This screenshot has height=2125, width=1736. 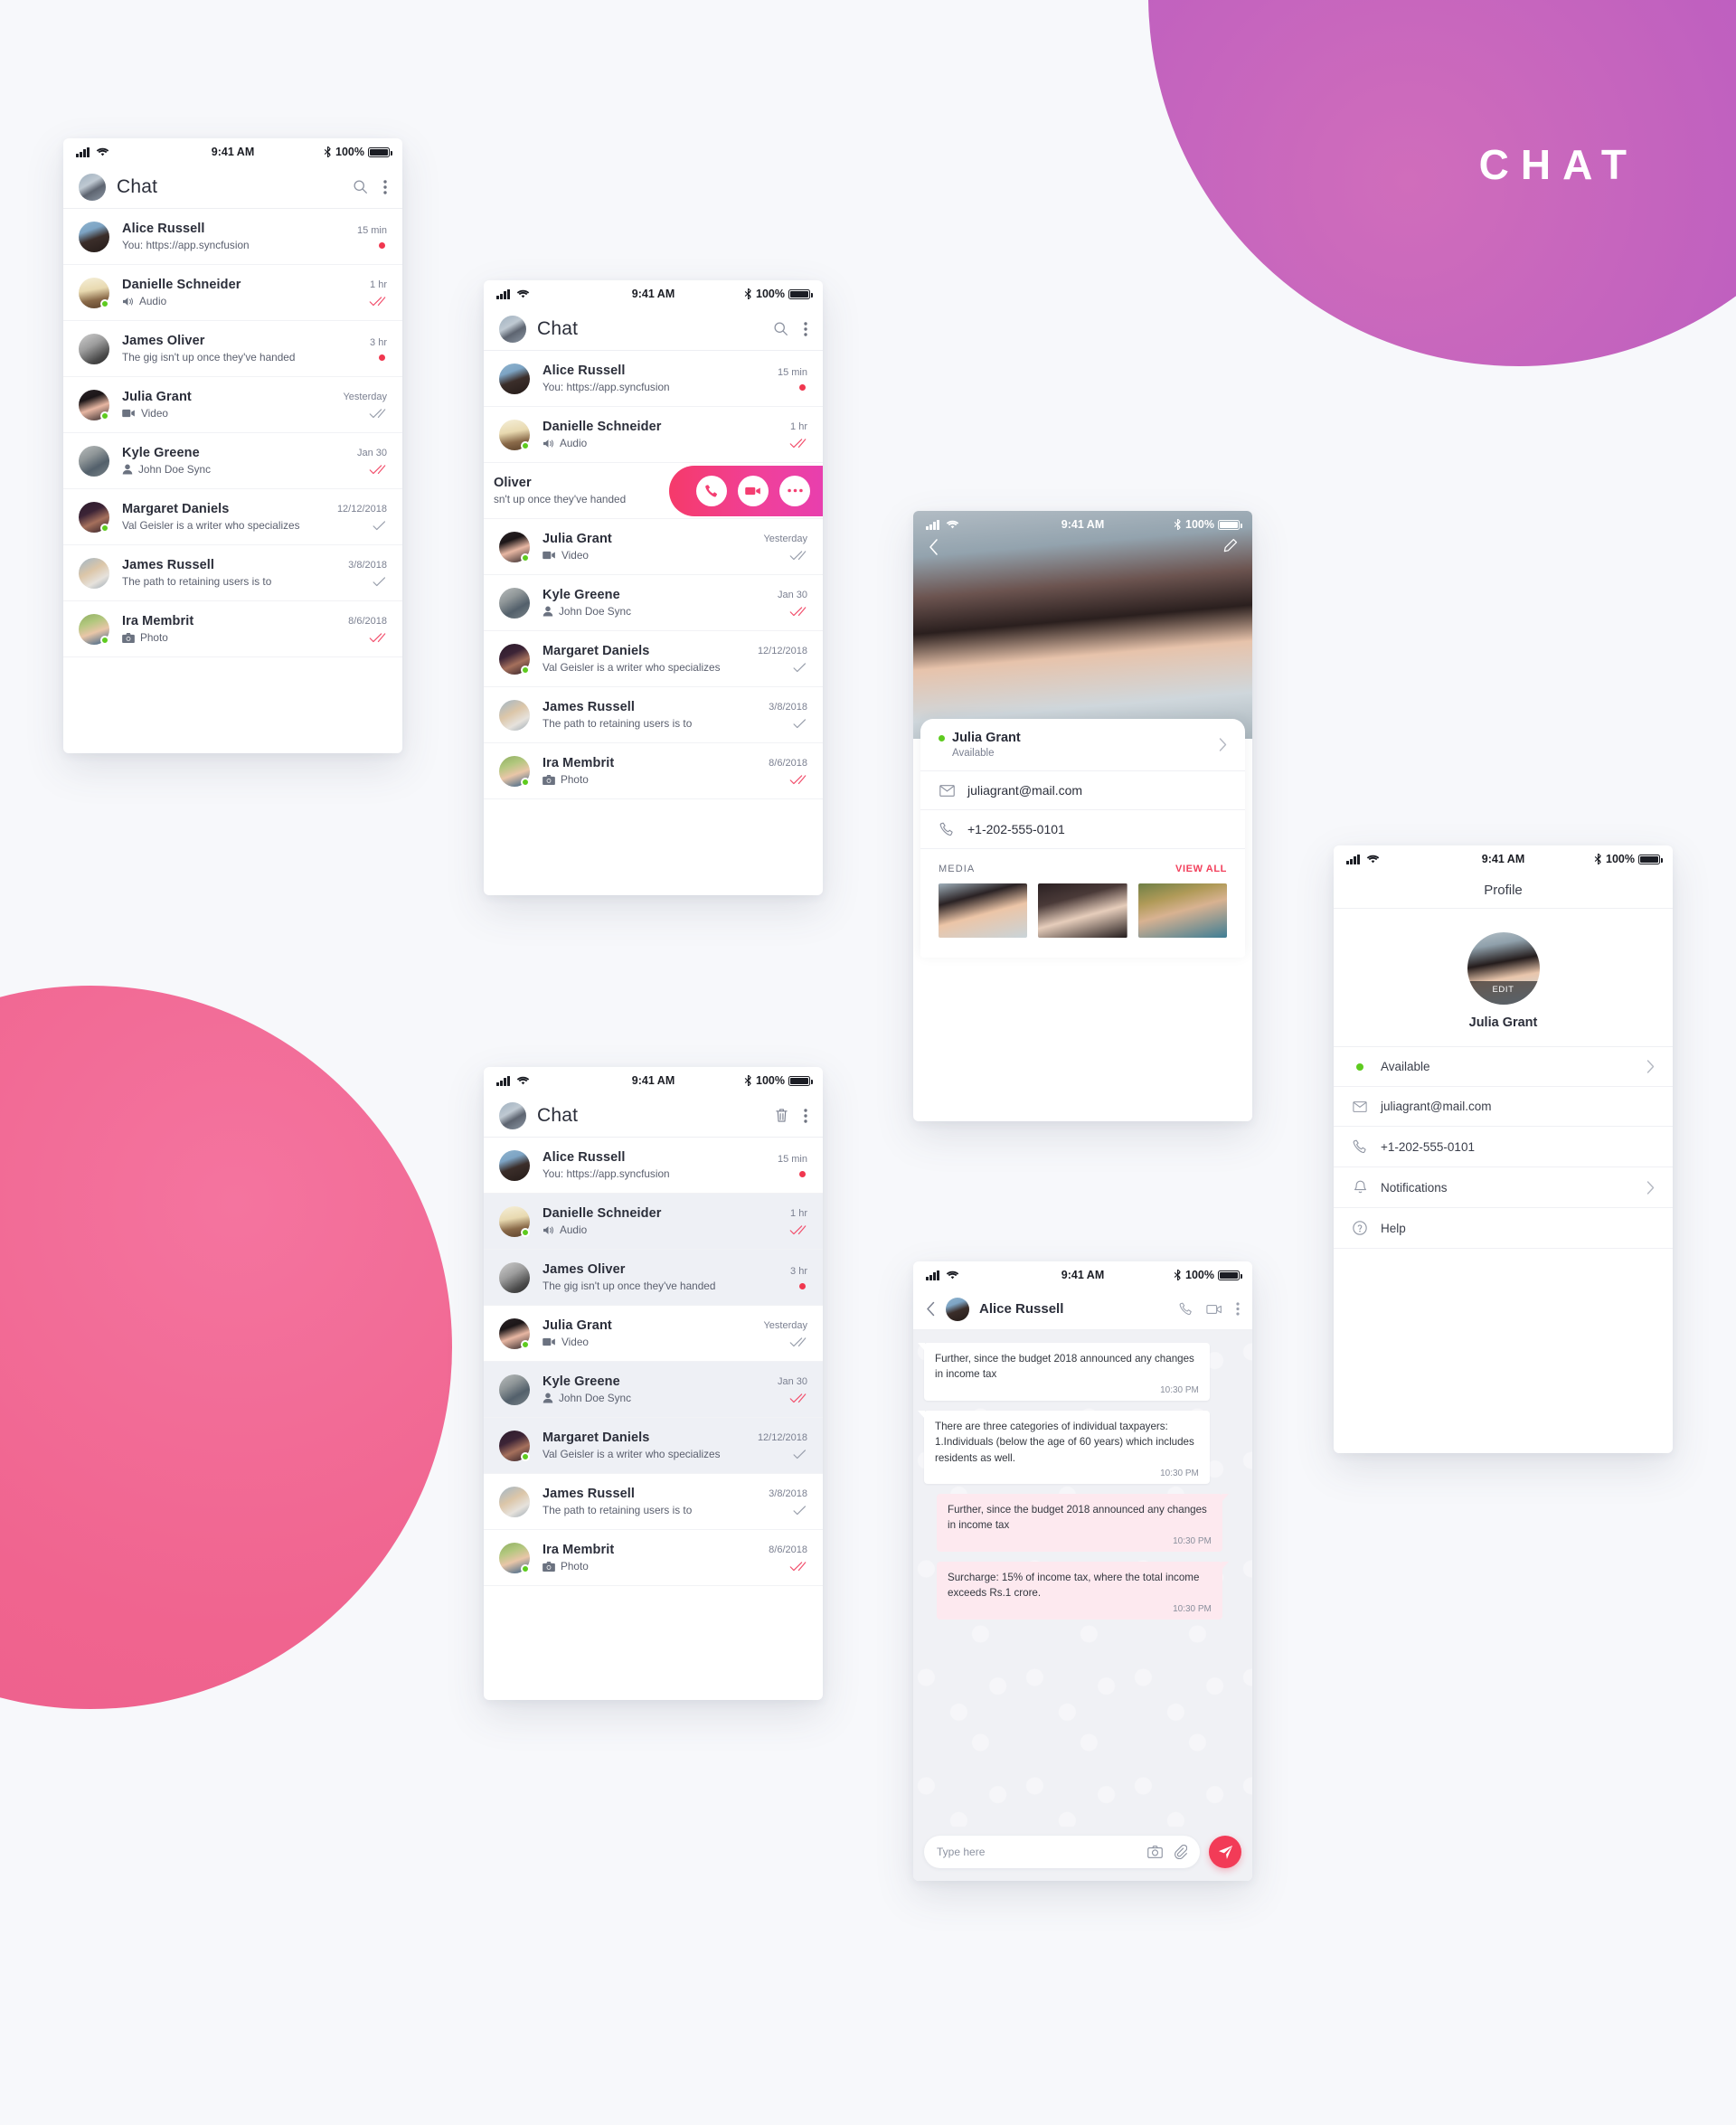 I want to click on chat-item-text: Ira Membrit Photo, so click(x=642, y=771).